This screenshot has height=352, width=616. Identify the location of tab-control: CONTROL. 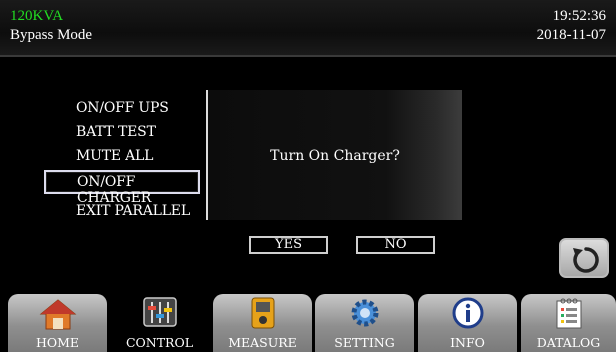
(159, 323).